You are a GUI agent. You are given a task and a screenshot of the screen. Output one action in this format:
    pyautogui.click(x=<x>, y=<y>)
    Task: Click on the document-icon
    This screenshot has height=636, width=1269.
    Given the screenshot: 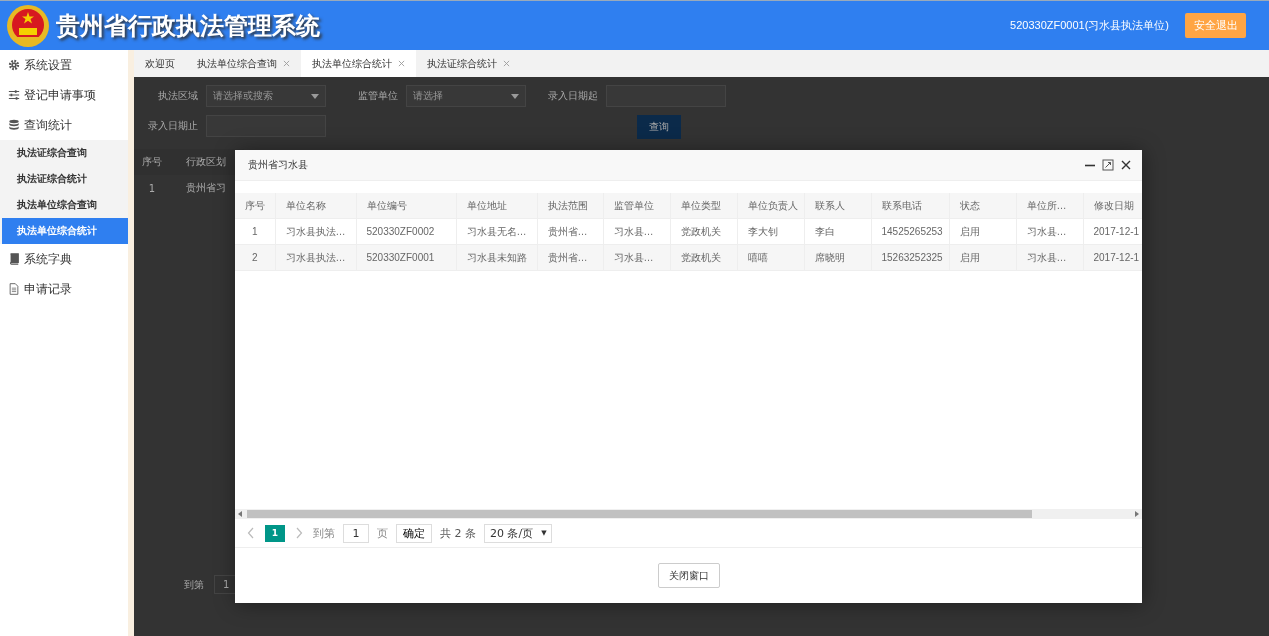 What is the action you would take?
    pyautogui.click(x=14, y=289)
    